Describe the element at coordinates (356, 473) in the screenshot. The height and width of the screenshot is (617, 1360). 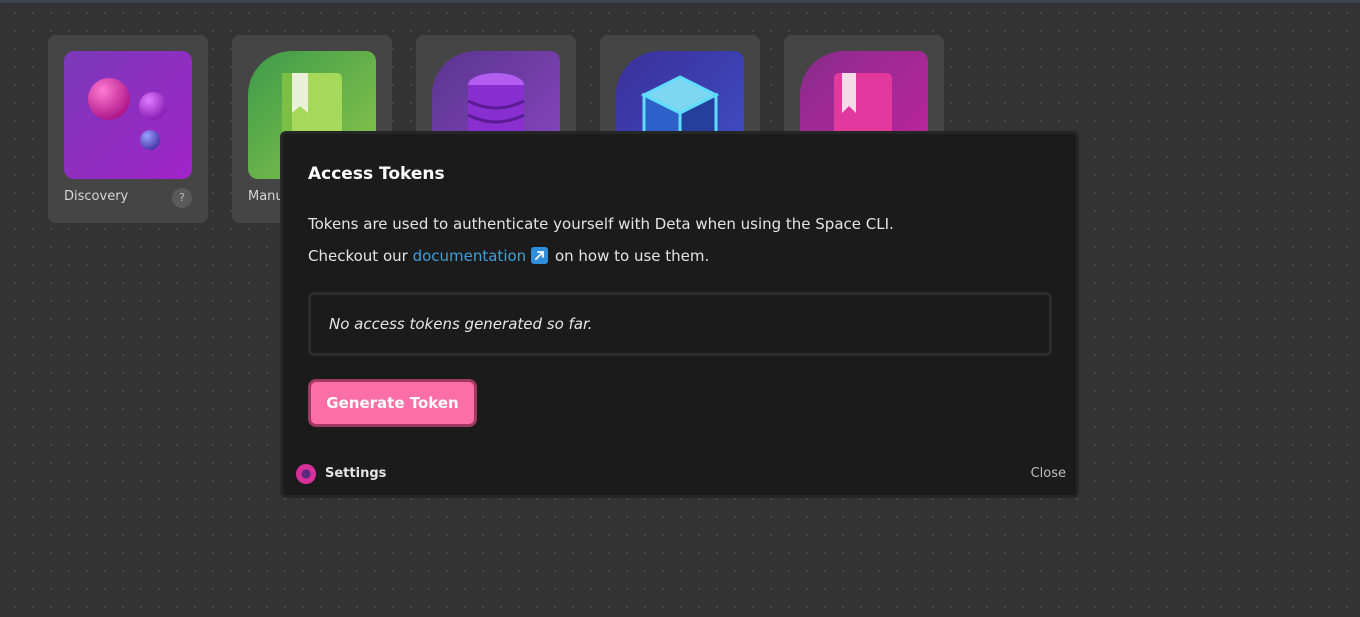
I see `footer-app-name: Settings` at that location.